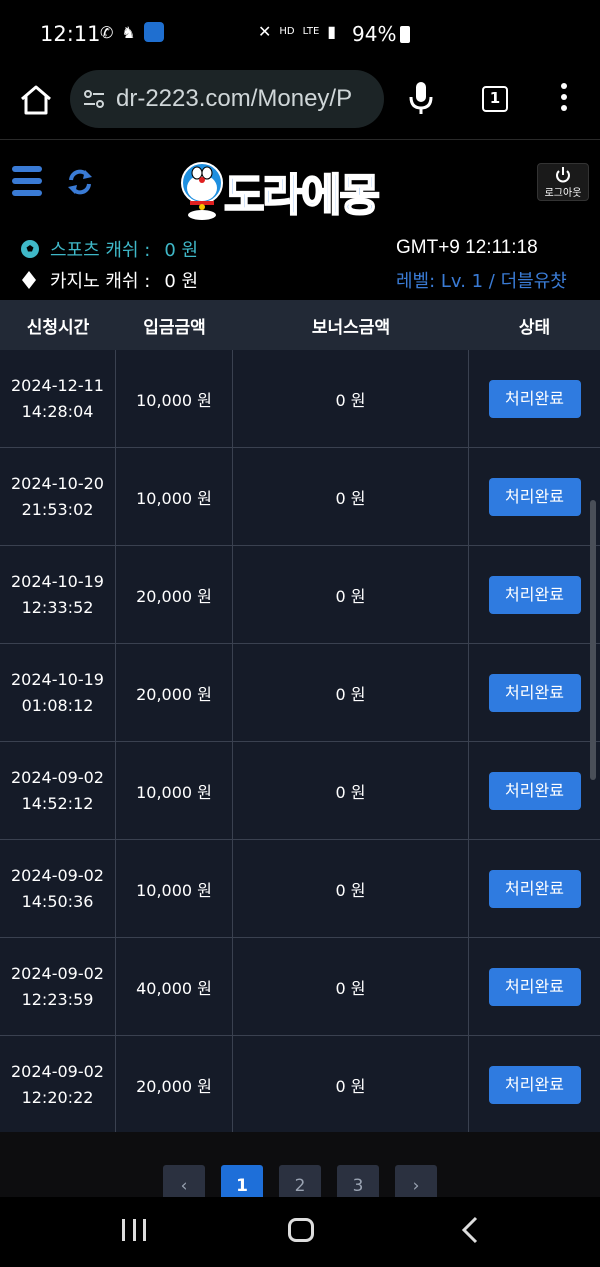  I want to click on request-time-cell: 2024-09-02 12:20:22, so click(58, 1084).